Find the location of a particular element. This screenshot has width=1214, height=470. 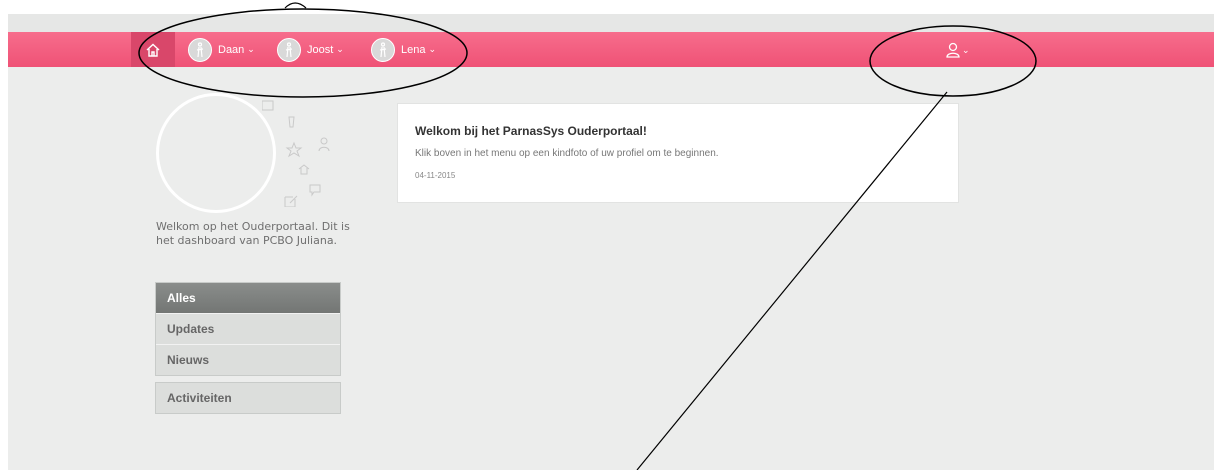

menu-item-nieuws: Nieuws is located at coordinates (248, 359).